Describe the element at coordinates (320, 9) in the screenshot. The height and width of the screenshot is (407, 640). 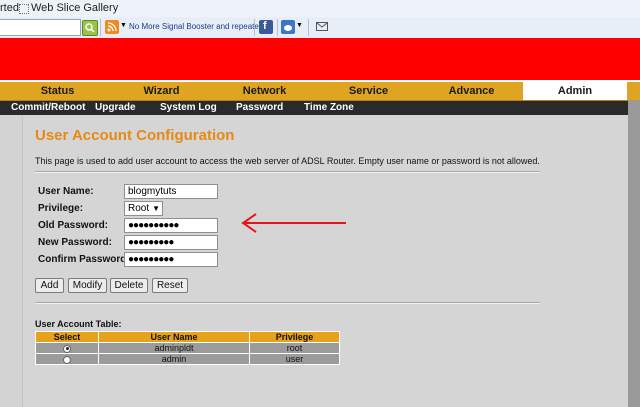
I see `favorites-bar: rted Web Slice Gallery` at that location.